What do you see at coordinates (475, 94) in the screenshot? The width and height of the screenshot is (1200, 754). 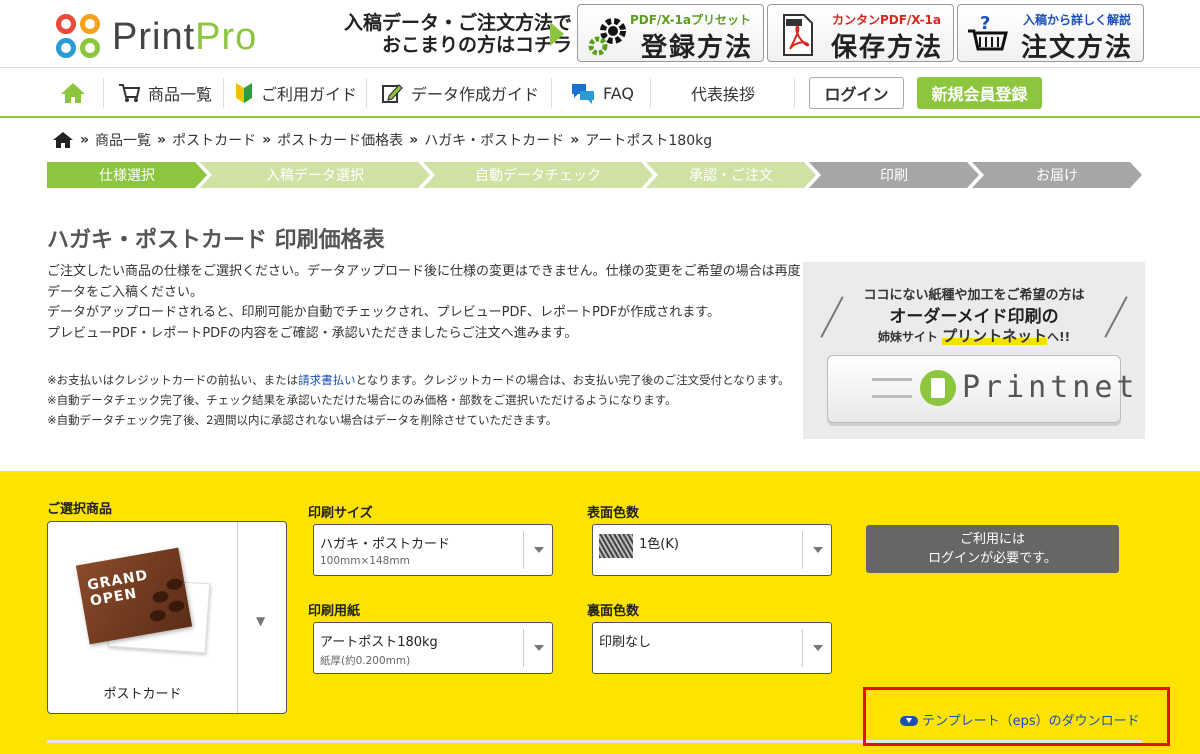 I see `nav-data-guide-label: データ作成ガイド` at bounding box center [475, 94].